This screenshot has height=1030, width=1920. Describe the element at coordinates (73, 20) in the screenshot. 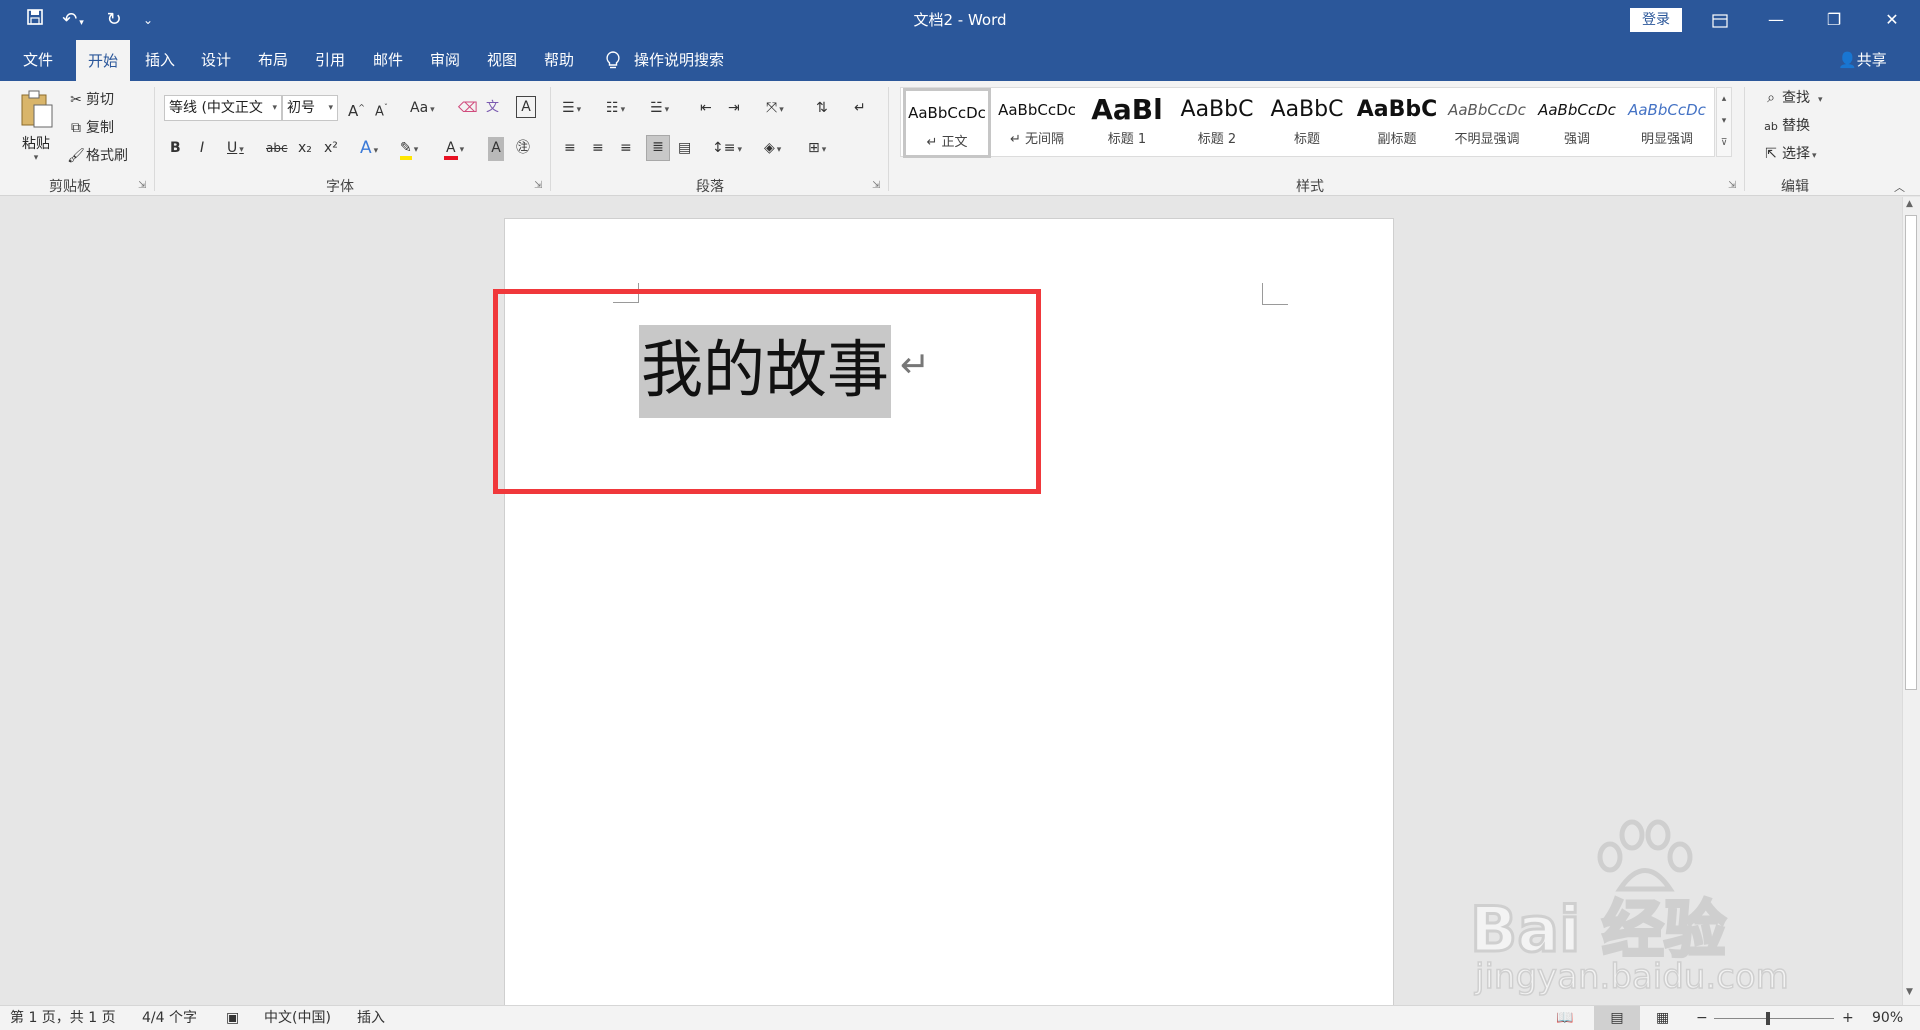

I see `undo-button: ↶ ▾` at that location.